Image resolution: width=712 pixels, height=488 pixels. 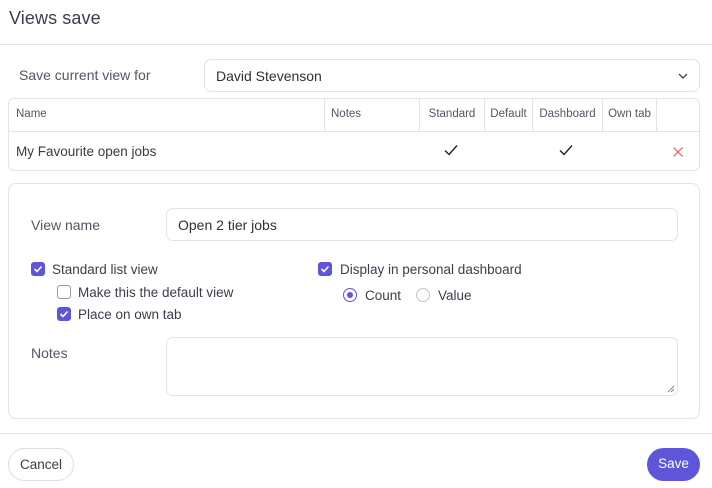 What do you see at coordinates (683, 76) in the screenshot?
I see `chevron-down-icon` at bounding box center [683, 76].